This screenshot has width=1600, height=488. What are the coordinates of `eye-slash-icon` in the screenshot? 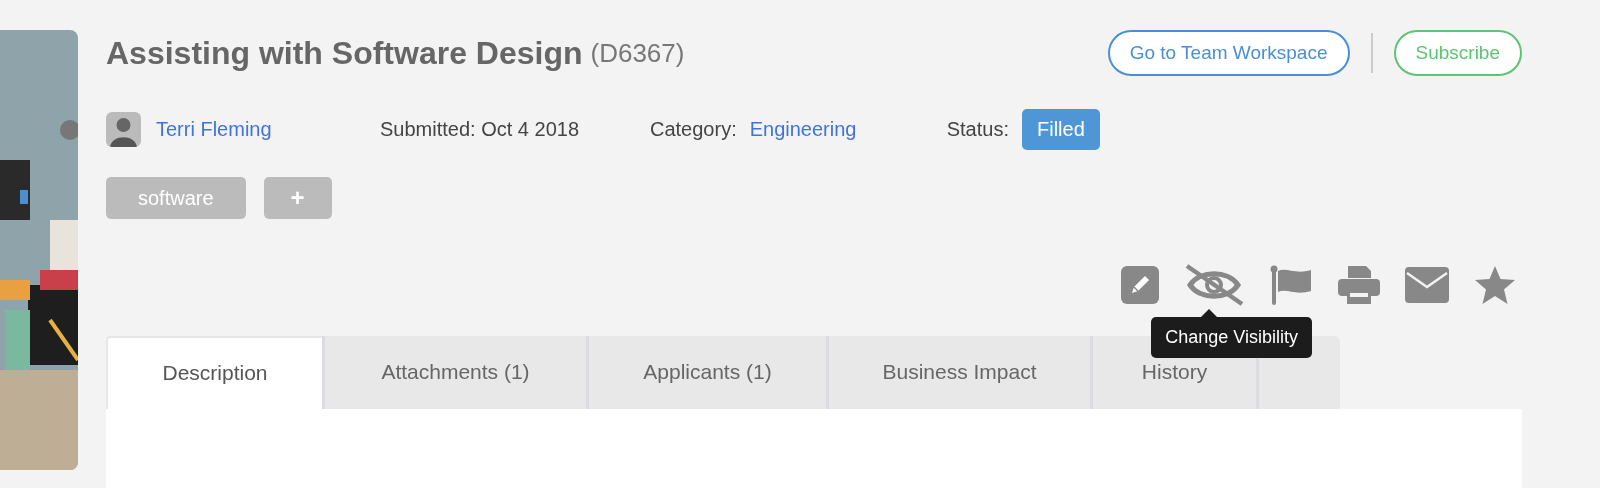 It's located at (1214, 285).